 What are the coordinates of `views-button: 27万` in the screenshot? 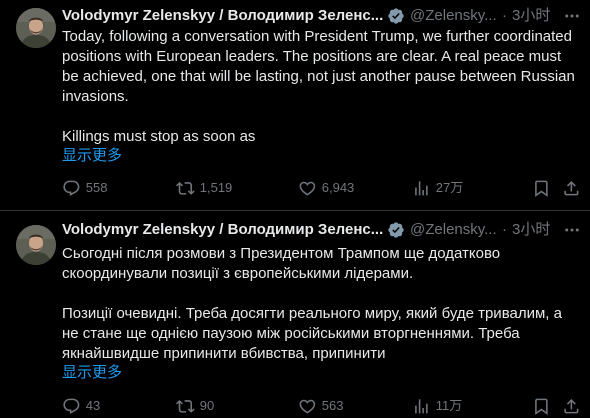 It's located at (437, 188).